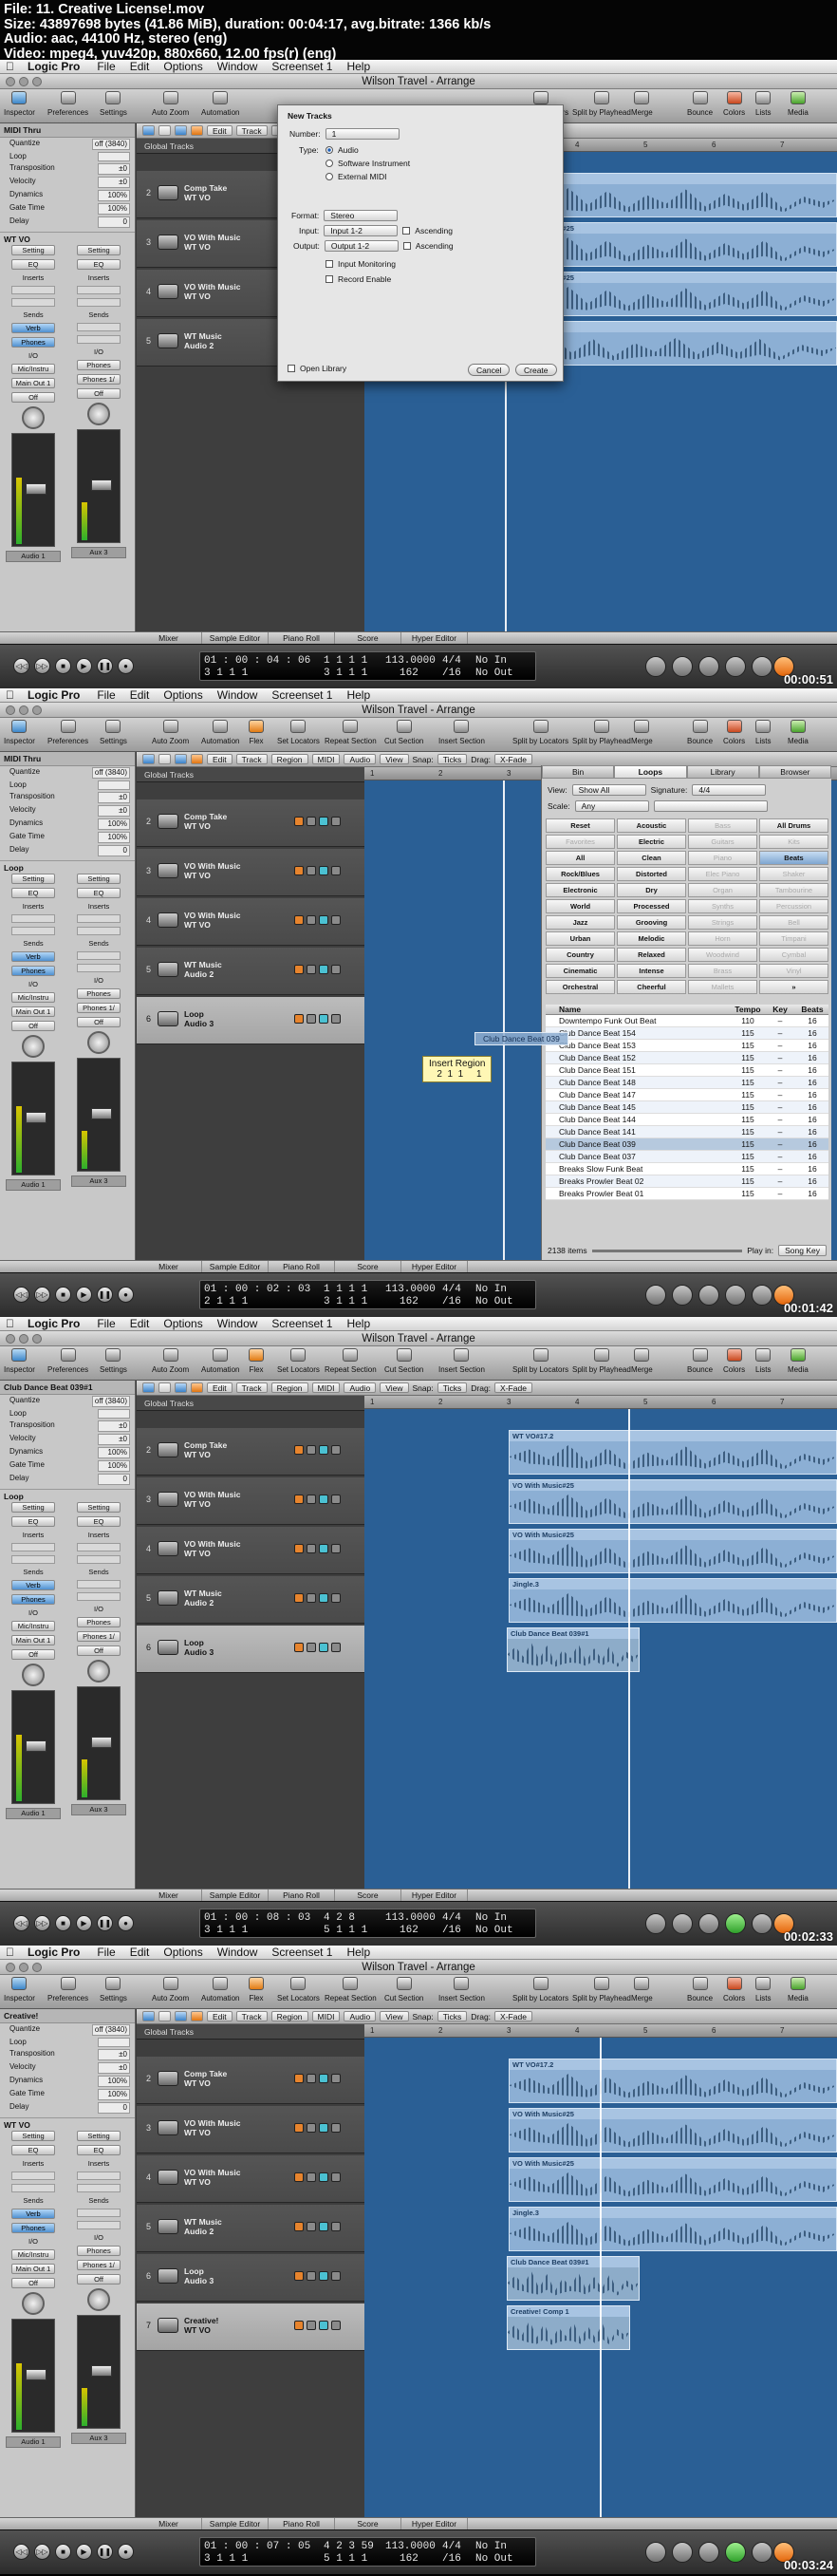 The image size is (837, 2576). I want to click on keyword-button: Strings, so click(722, 922).